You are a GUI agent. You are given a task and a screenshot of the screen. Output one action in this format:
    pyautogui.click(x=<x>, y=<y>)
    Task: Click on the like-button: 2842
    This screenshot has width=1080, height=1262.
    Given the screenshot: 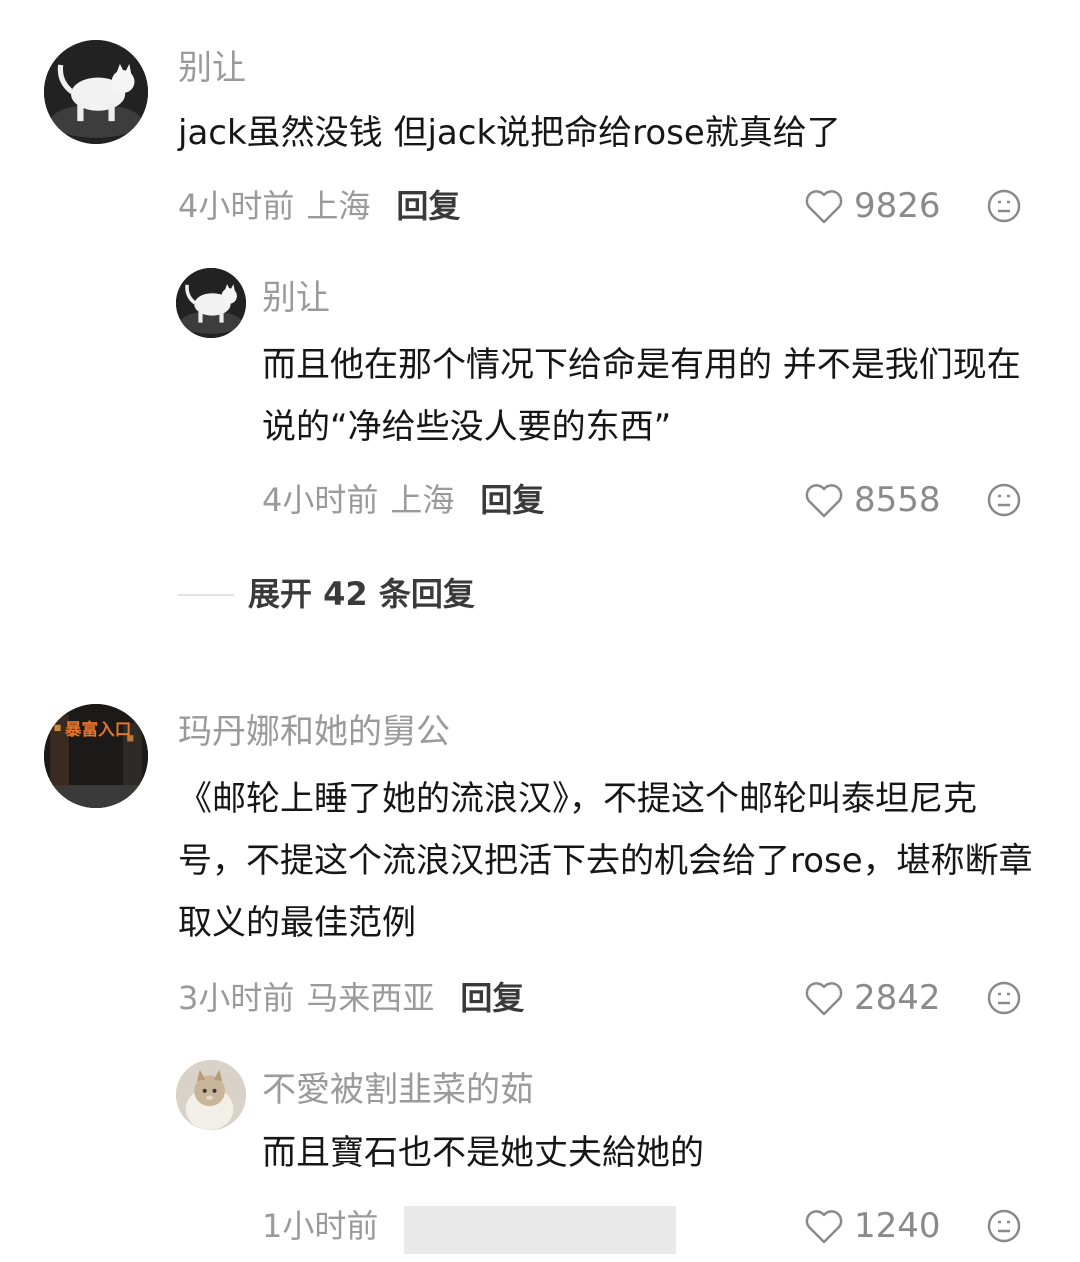 What is the action you would take?
    pyautogui.click(x=872, y=998)
    